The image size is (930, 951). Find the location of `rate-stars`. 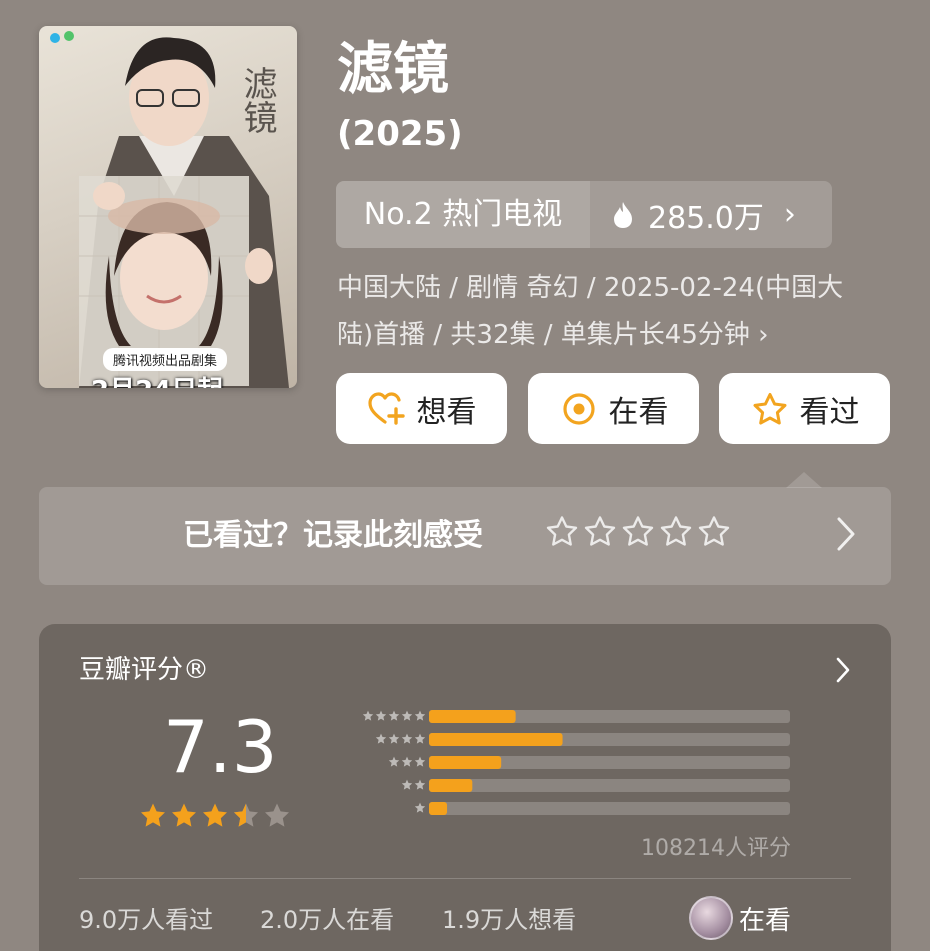

rate-stars is located at coordinates (638, 532).